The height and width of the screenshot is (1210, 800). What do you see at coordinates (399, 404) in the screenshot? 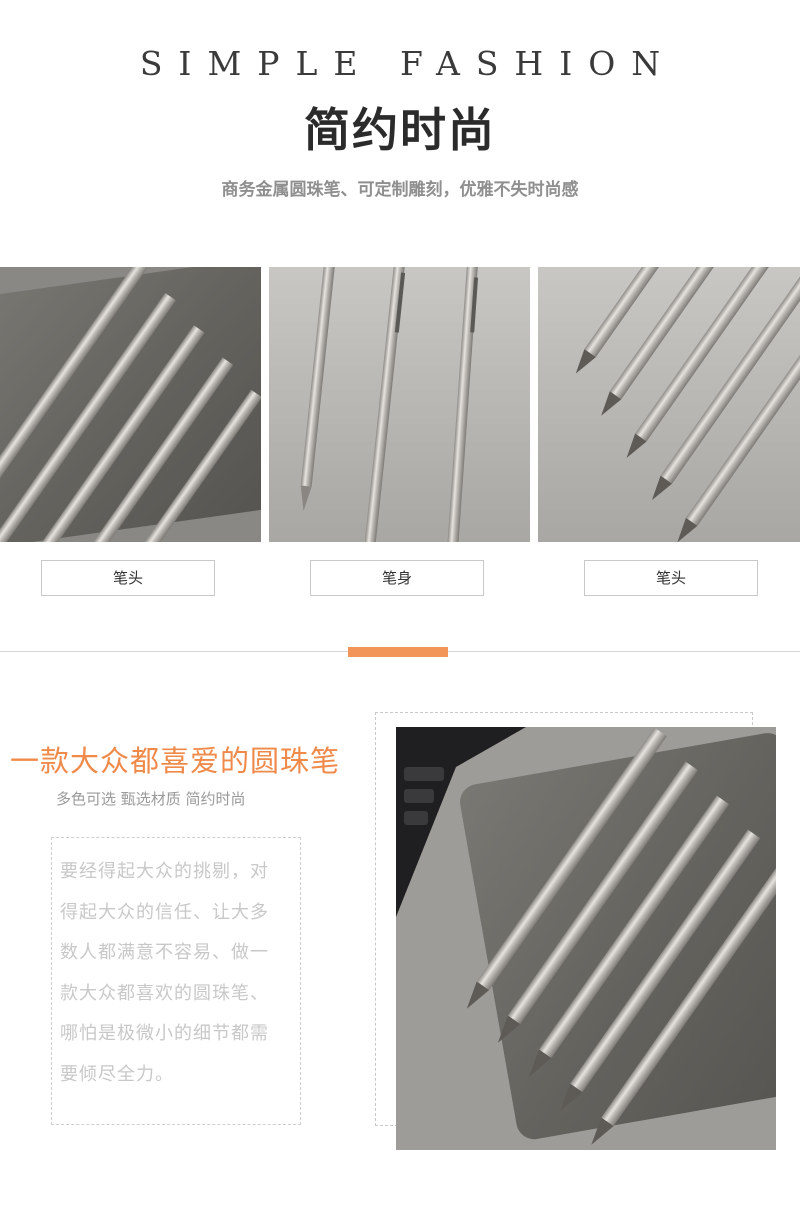
I see `photo-pen-body` at bounding box center [399, 404].